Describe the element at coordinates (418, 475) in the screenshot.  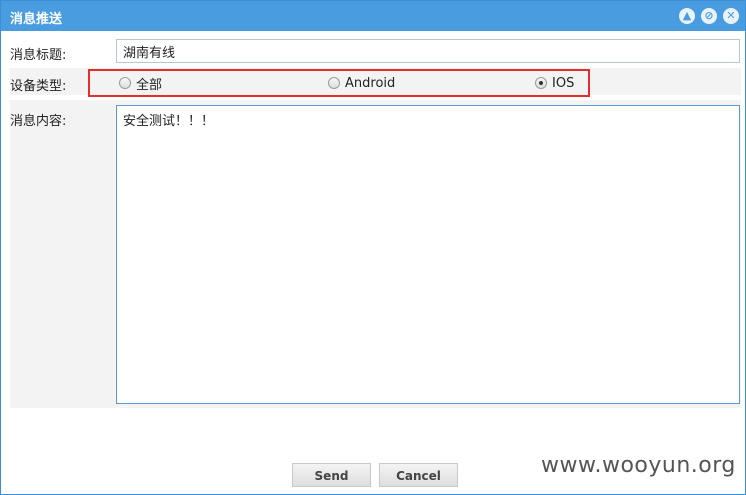
I see `cancel-button: Cancel` at that location.